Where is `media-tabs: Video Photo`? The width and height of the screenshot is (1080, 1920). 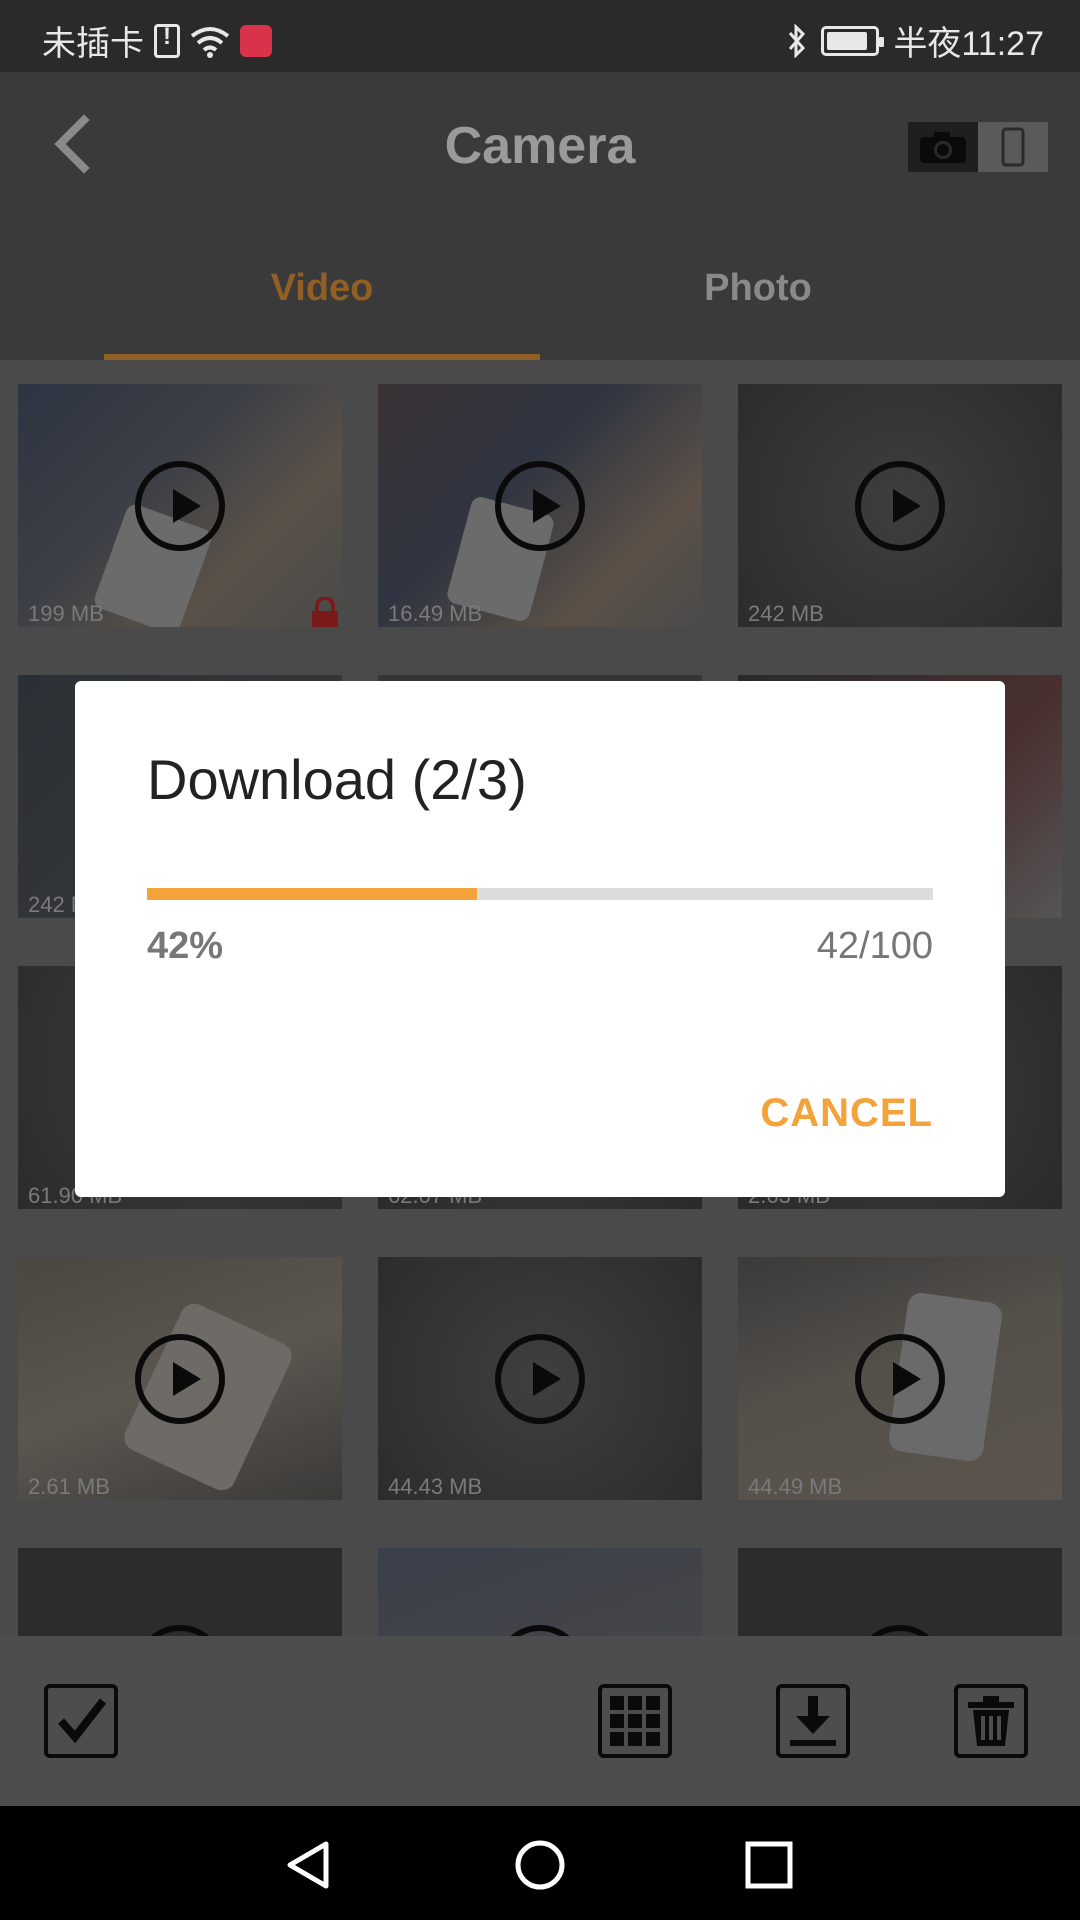 media-tabs: Video Photo is located at coordinates (540, 288).